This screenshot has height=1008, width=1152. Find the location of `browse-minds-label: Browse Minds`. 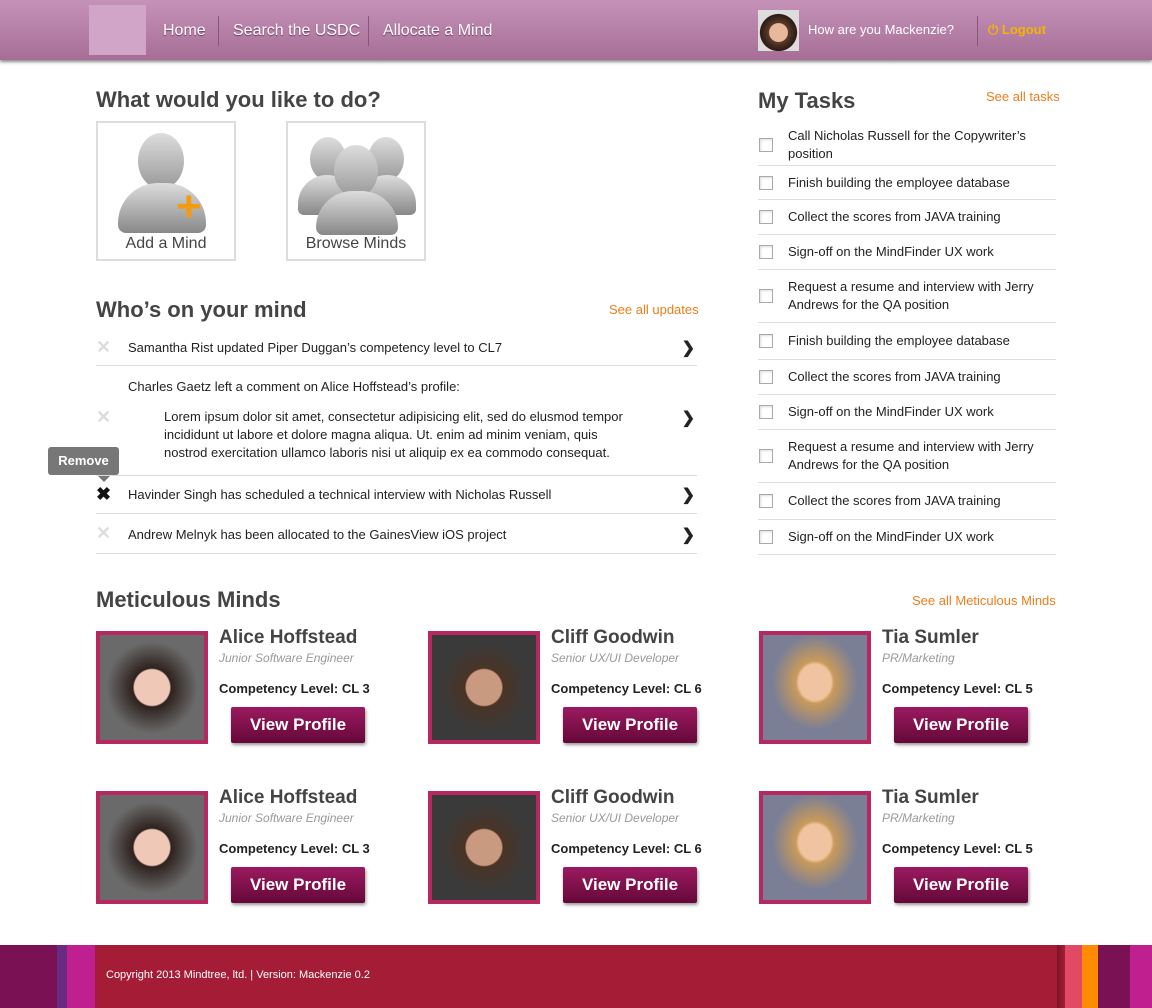

browse-minds-label: Browse Minds is located at coordinates (356, 243).